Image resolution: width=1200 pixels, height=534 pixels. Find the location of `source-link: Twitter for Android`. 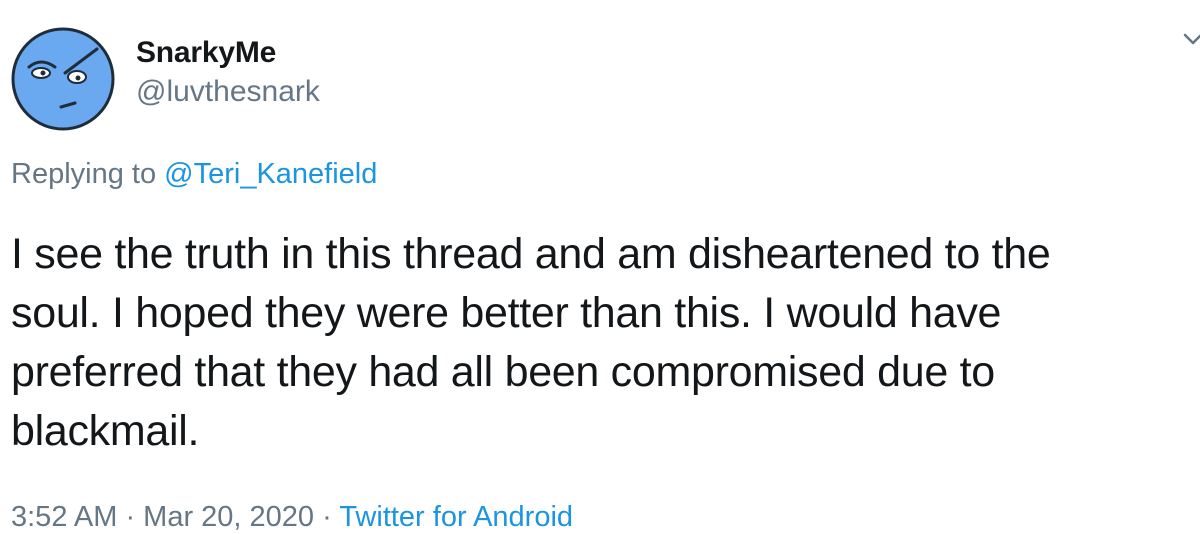

source-link: Twitter for Android is located at coordinates (456, 517).